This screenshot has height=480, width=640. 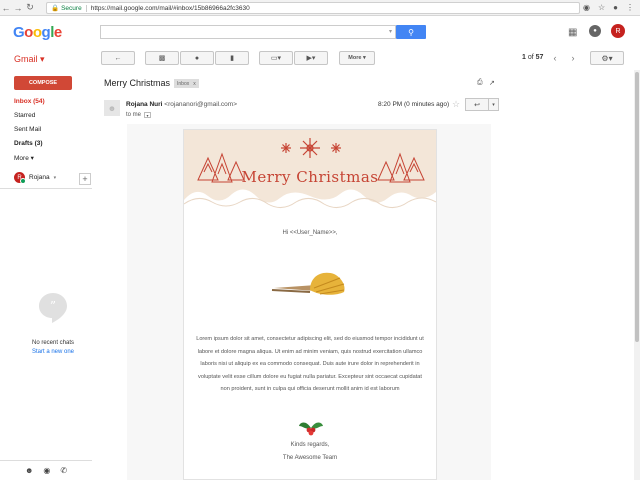 I want to click on hangouts-footer: ☻ ◉ ✆, so click(x=46, y=470).